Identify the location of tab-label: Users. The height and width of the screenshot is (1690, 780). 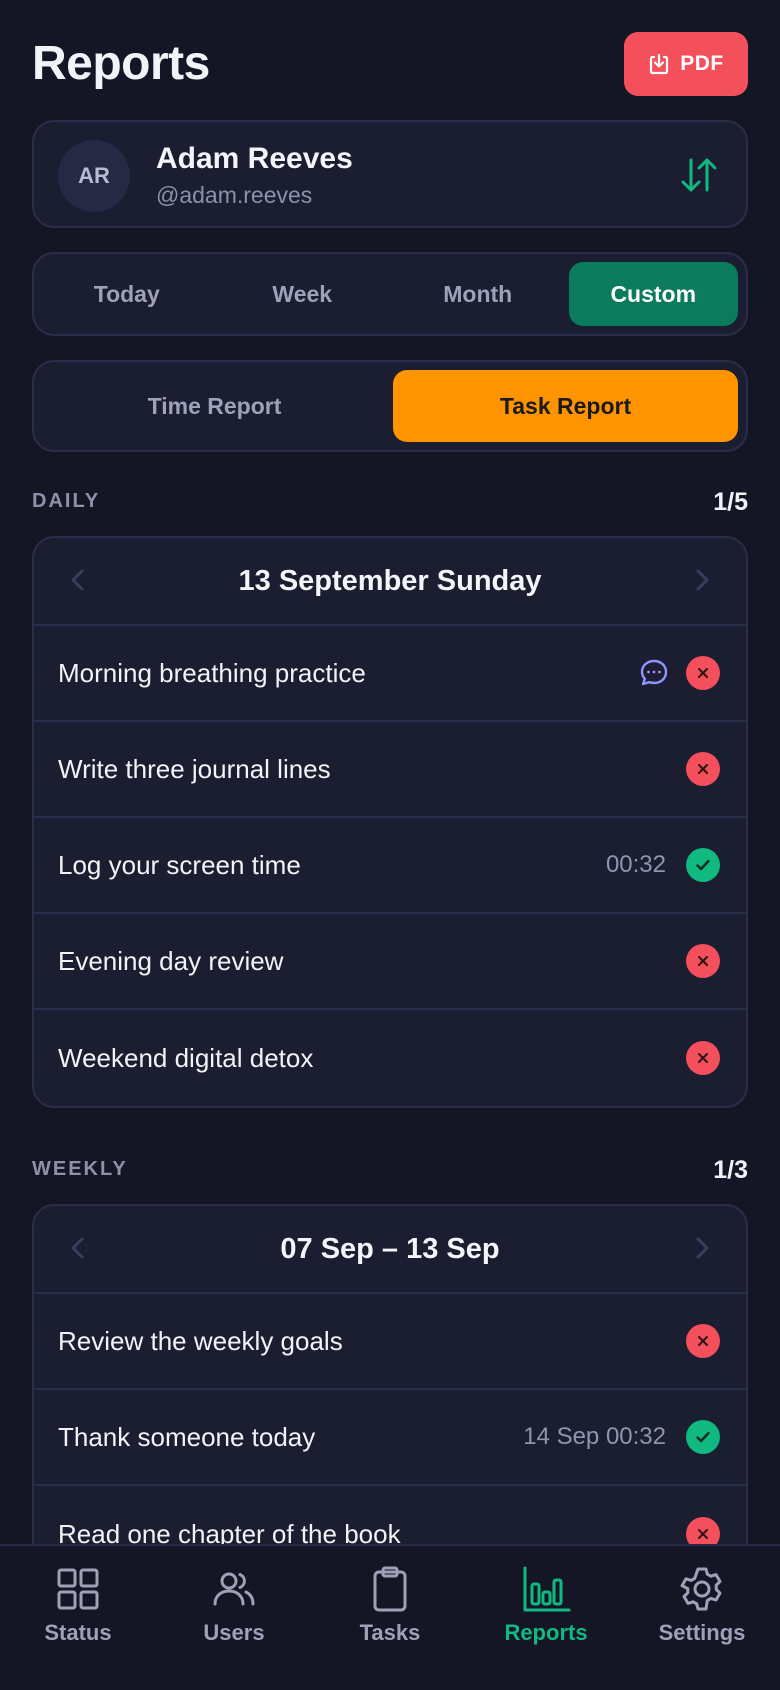
(234, 1632).